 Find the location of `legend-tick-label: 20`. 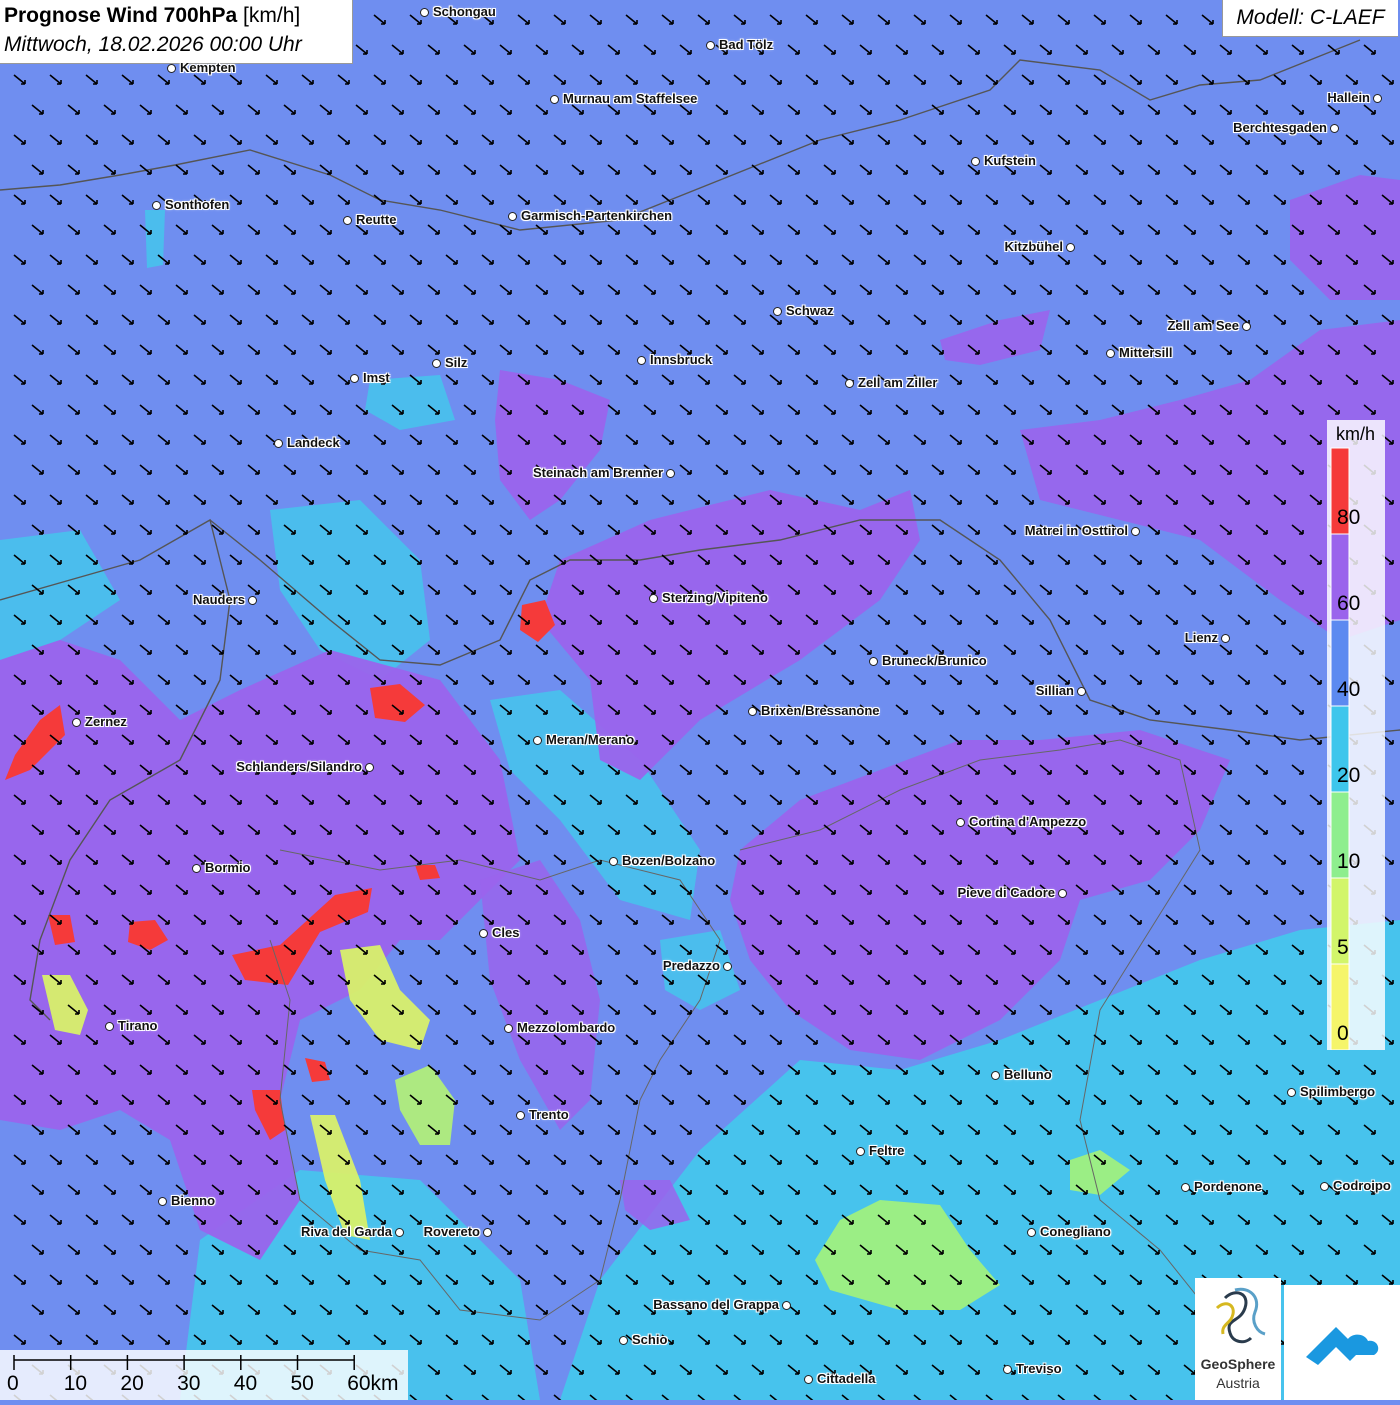

legend-tick-label: 20 is located at coordinates (1349, 775).